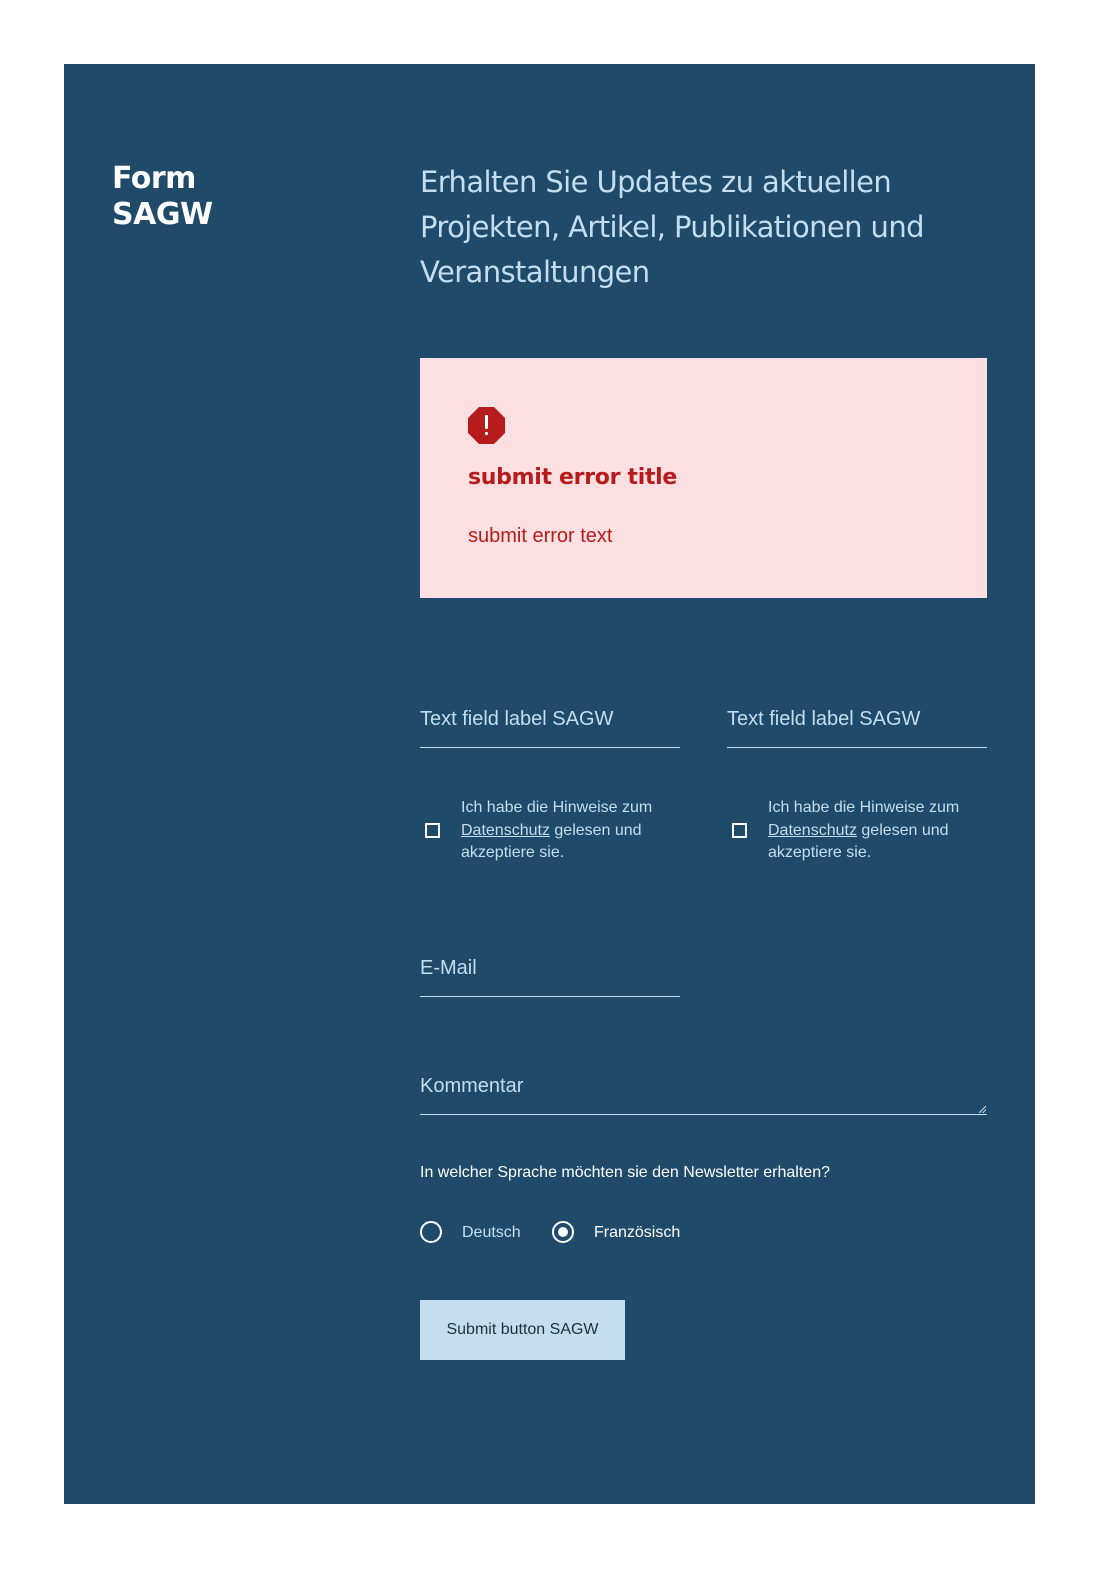  What do you see at coordinates (703, 1094) in the screenshot?
I see `comment-textarea: Kommentar` at bounding box center [703, 1094].